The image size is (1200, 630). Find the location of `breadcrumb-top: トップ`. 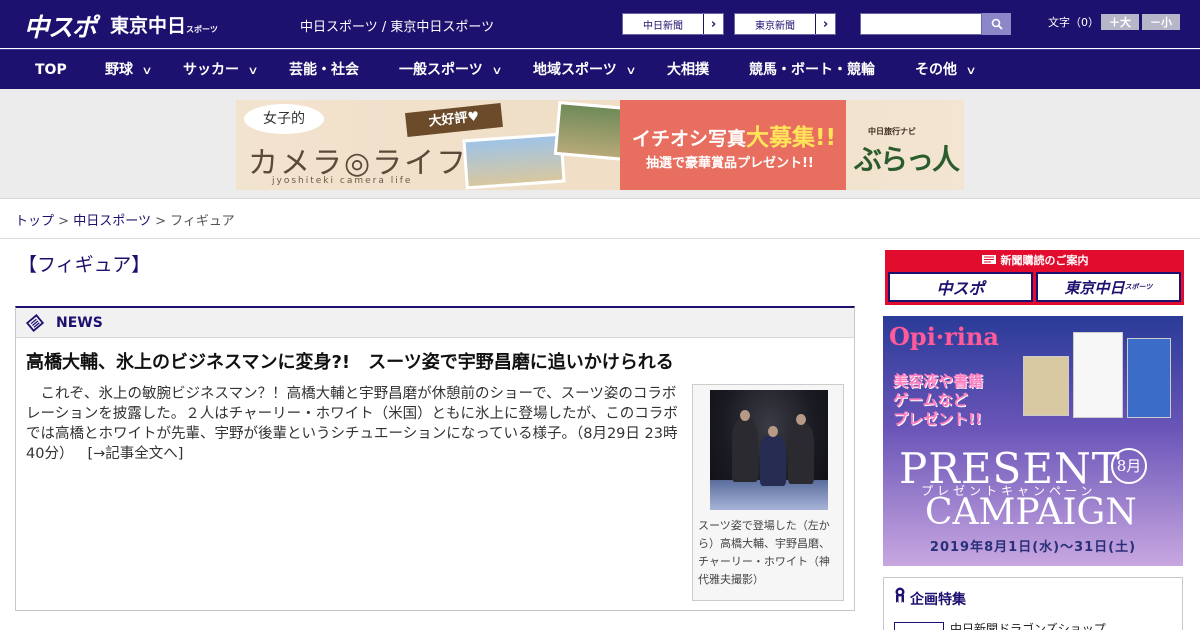

breadcrumb-top: トップ is located at coordinates (34, 221).